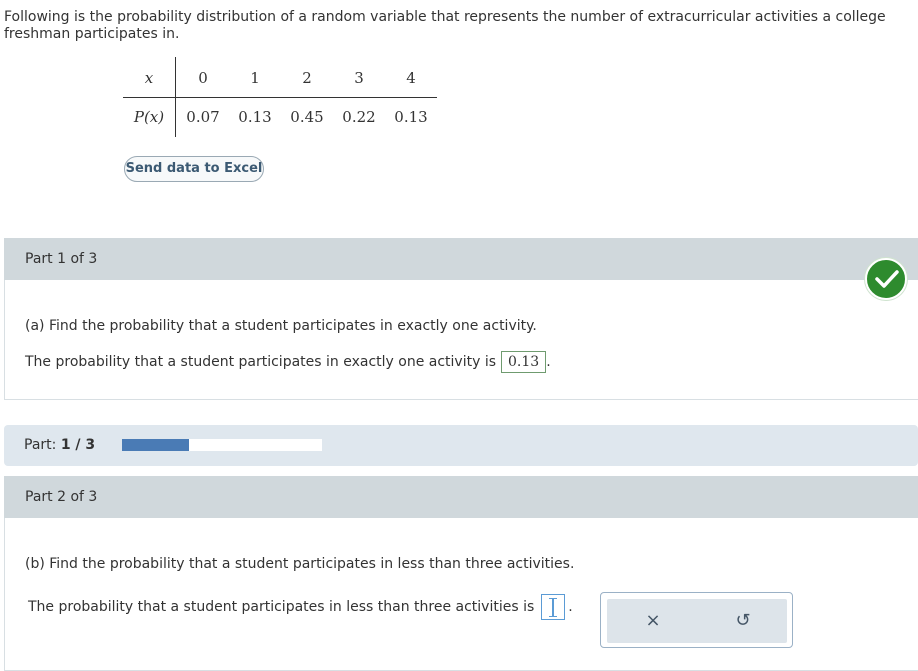 Image resolution: width=918 pixels, height=671 pixels. I want to click on text-cursor-icon, so click(553, 607).